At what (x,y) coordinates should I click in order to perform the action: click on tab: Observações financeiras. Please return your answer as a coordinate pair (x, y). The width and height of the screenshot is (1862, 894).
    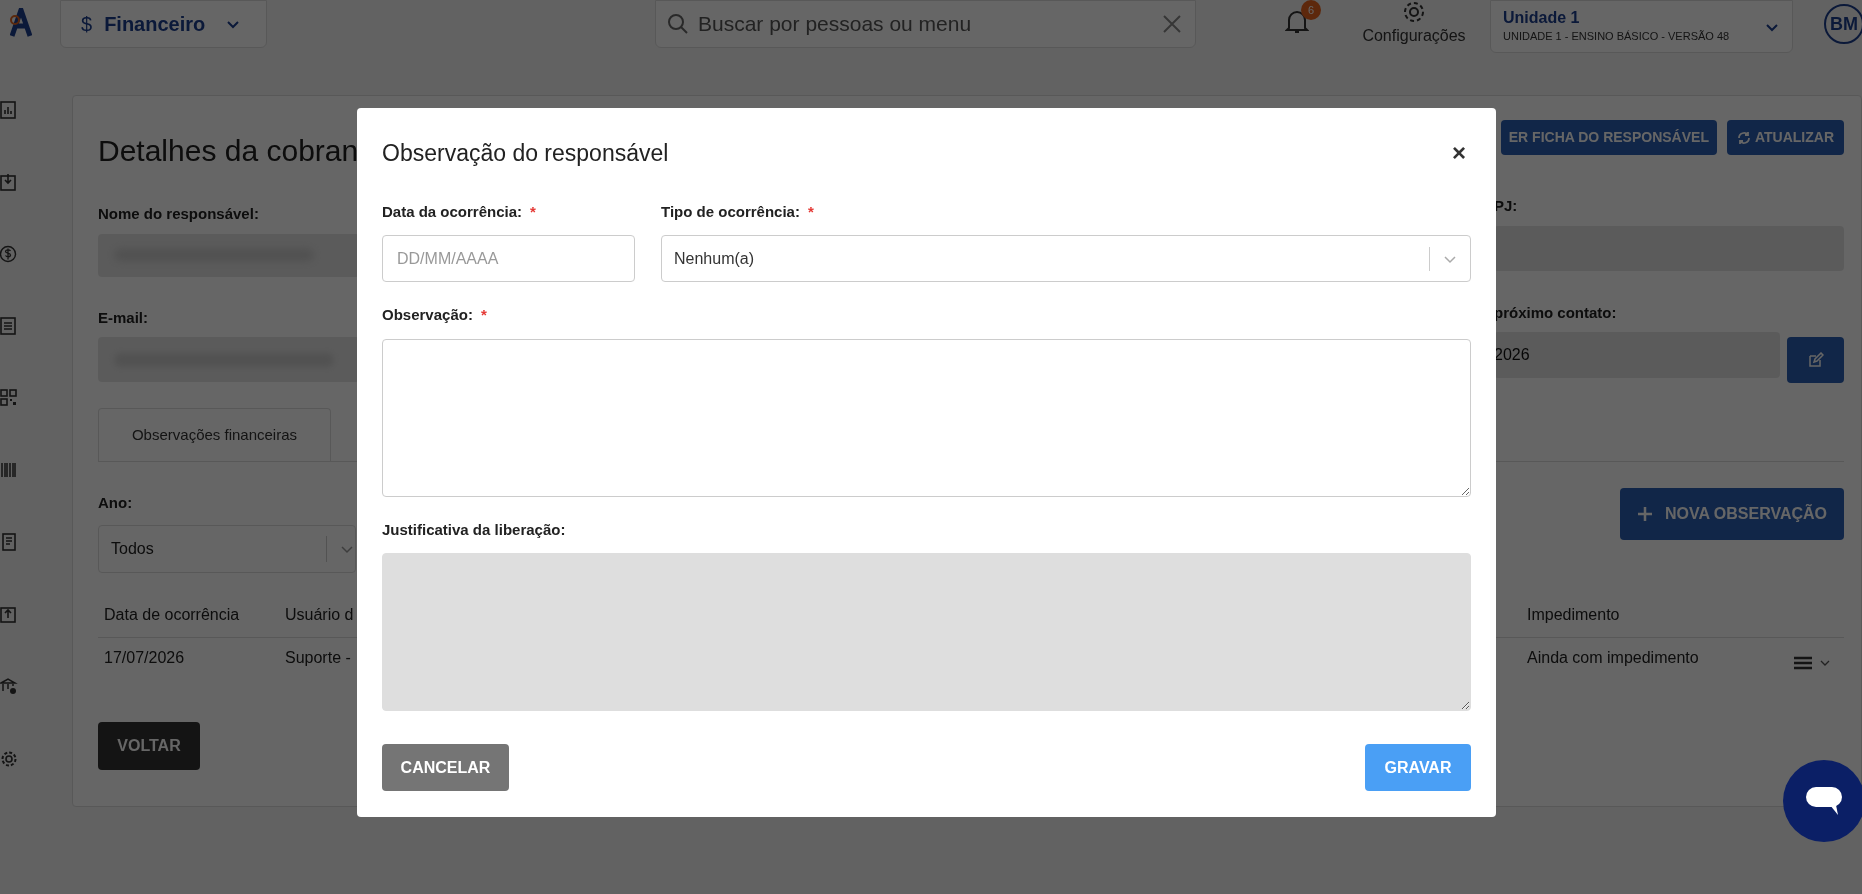
    Looking at the image, I should click on (214, 434).